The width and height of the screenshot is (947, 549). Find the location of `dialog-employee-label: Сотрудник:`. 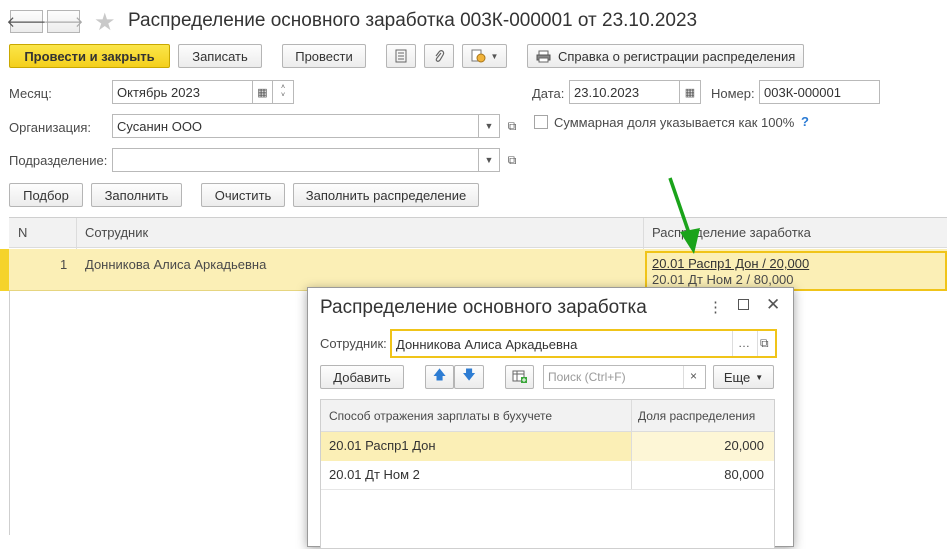

dialog-employee-label: Сотрудник: is located at coordinates (353, 343).